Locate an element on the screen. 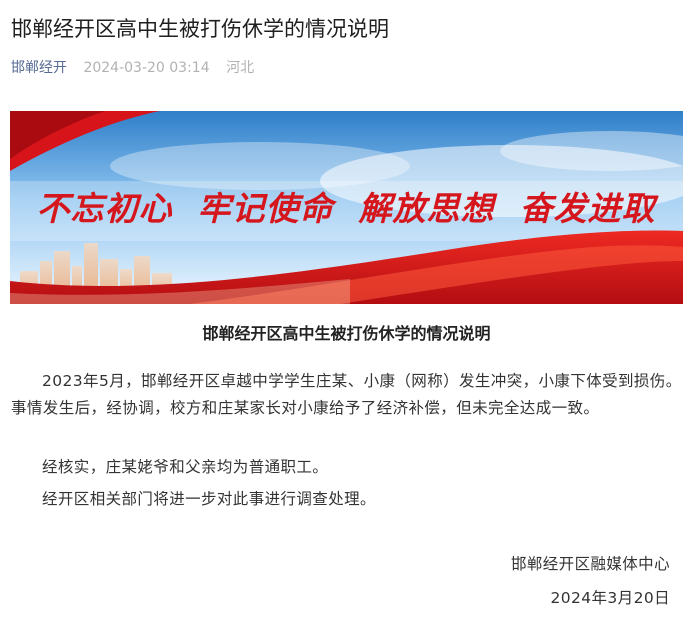 The width and height of the screenshot is (693, 624). publish-region: 河北 is located at coordinates (240, 68).